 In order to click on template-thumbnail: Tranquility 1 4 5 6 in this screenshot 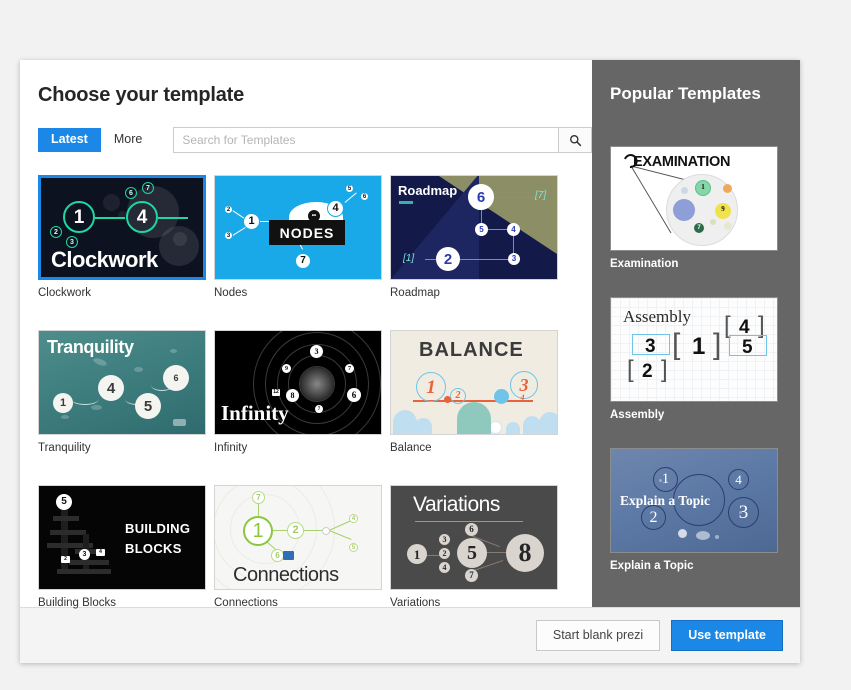, I will do `click(122, 382)`.